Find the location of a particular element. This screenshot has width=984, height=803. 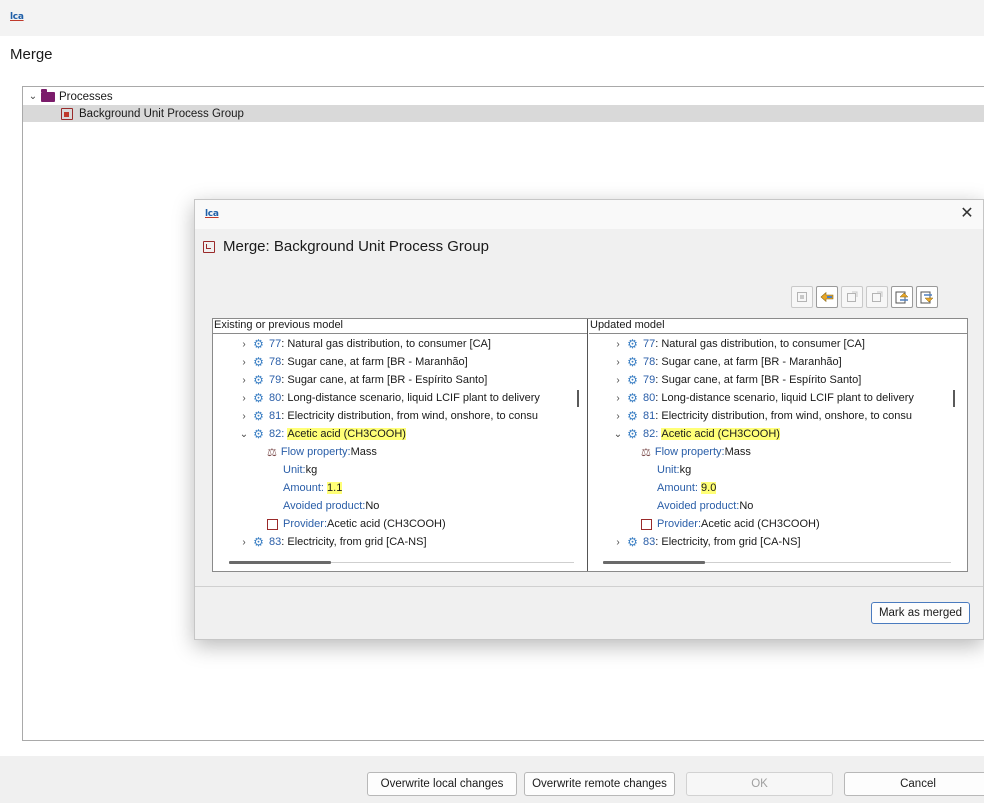

tree-item-background-unit-process-group: Background Unit Process Group is located at coordinates (503, 113).